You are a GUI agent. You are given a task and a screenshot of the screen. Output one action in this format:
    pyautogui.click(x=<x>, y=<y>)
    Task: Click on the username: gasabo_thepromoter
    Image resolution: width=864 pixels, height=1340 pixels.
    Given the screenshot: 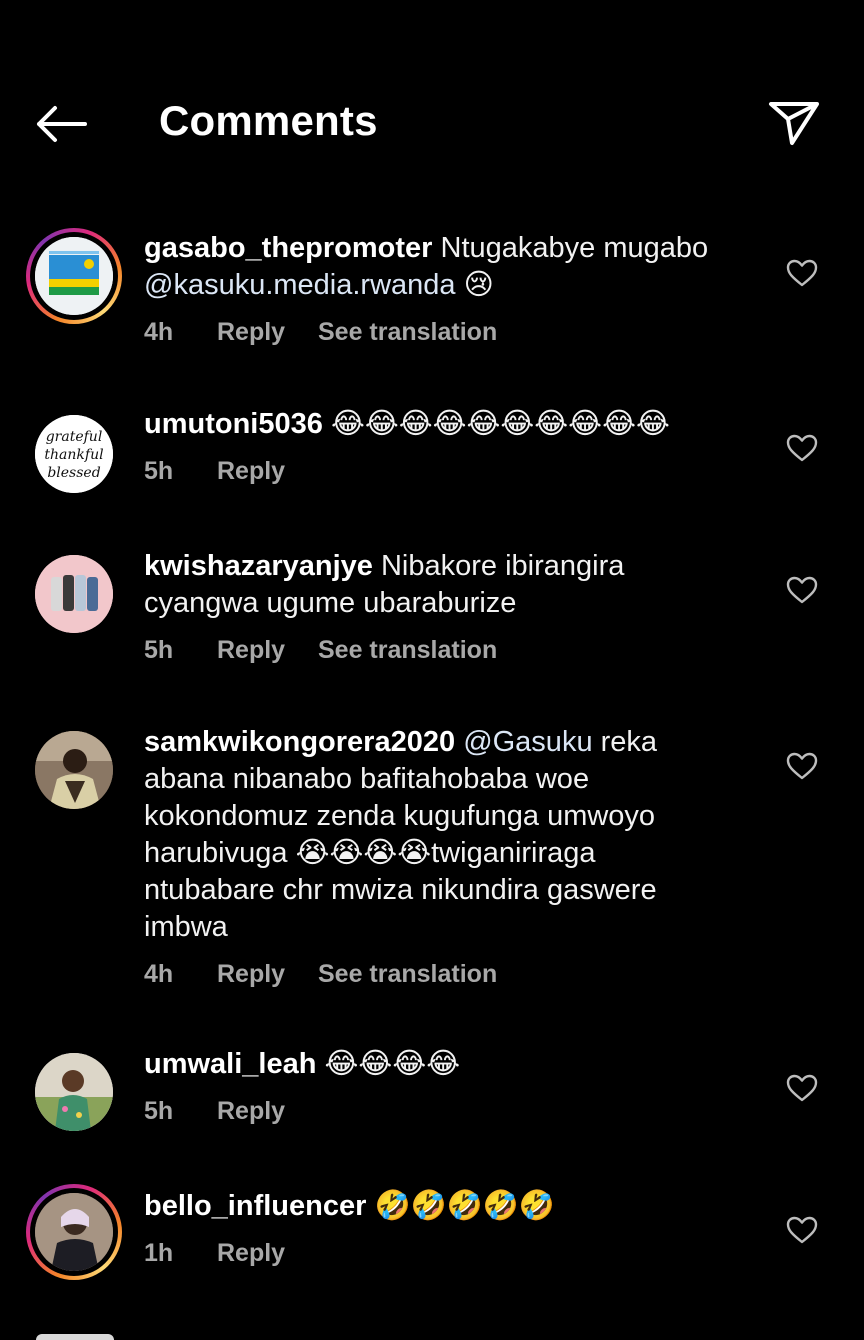 What is the action you would take?
    pyautogui.click(x=288, y=248)
    